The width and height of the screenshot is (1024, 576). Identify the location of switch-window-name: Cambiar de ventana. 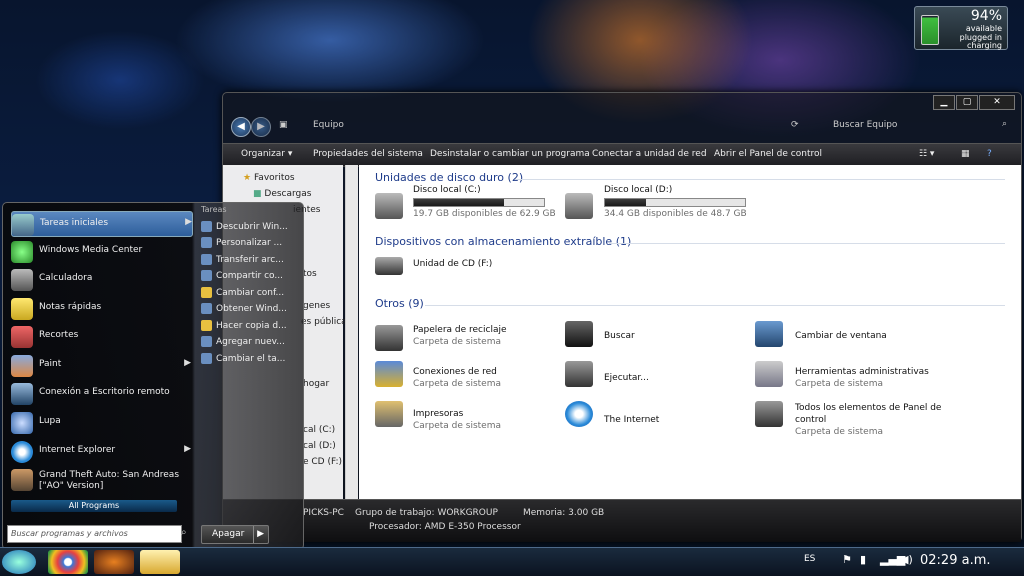
(841, 336).